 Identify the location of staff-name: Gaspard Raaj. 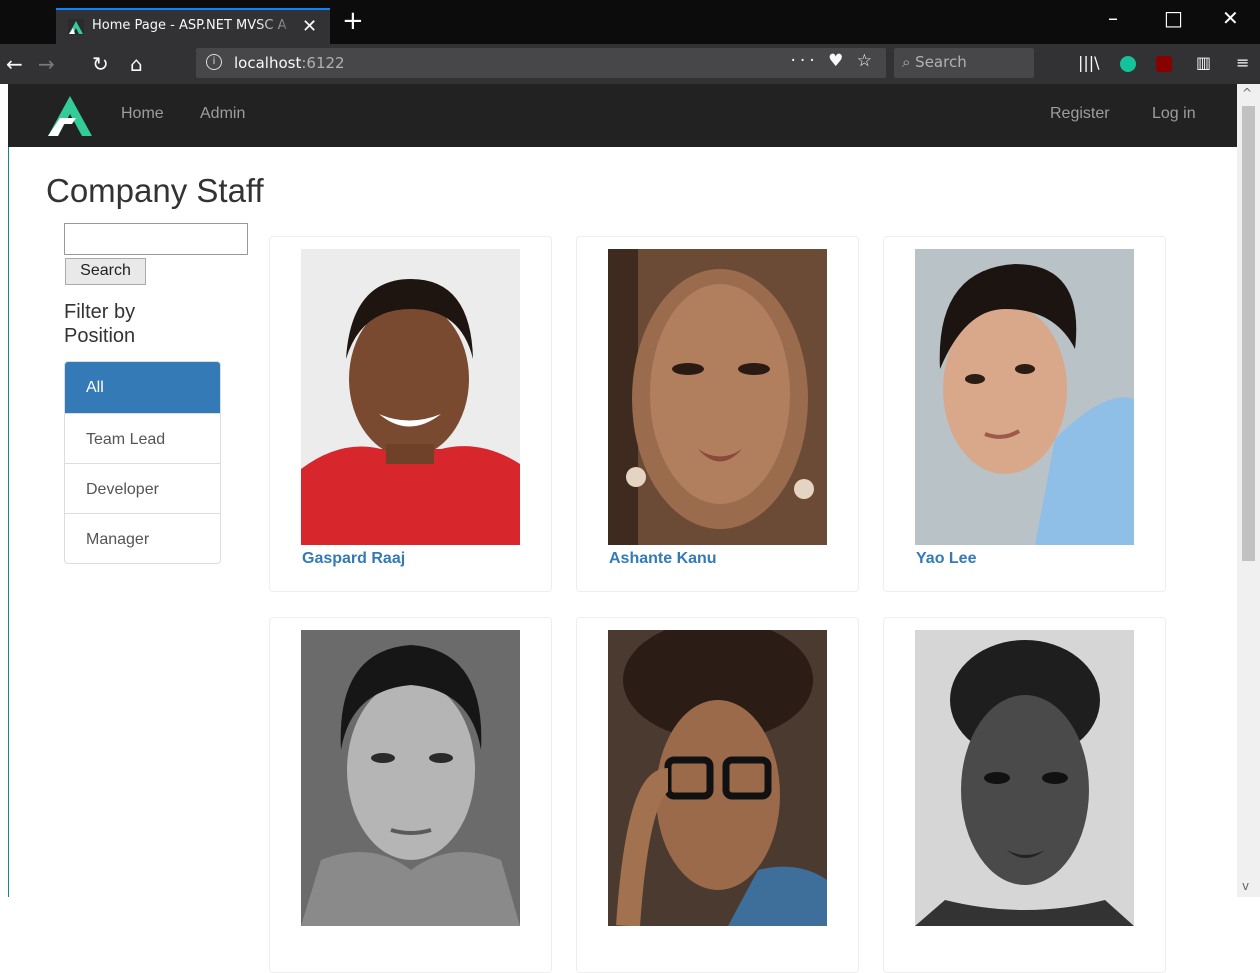
(353, 559).